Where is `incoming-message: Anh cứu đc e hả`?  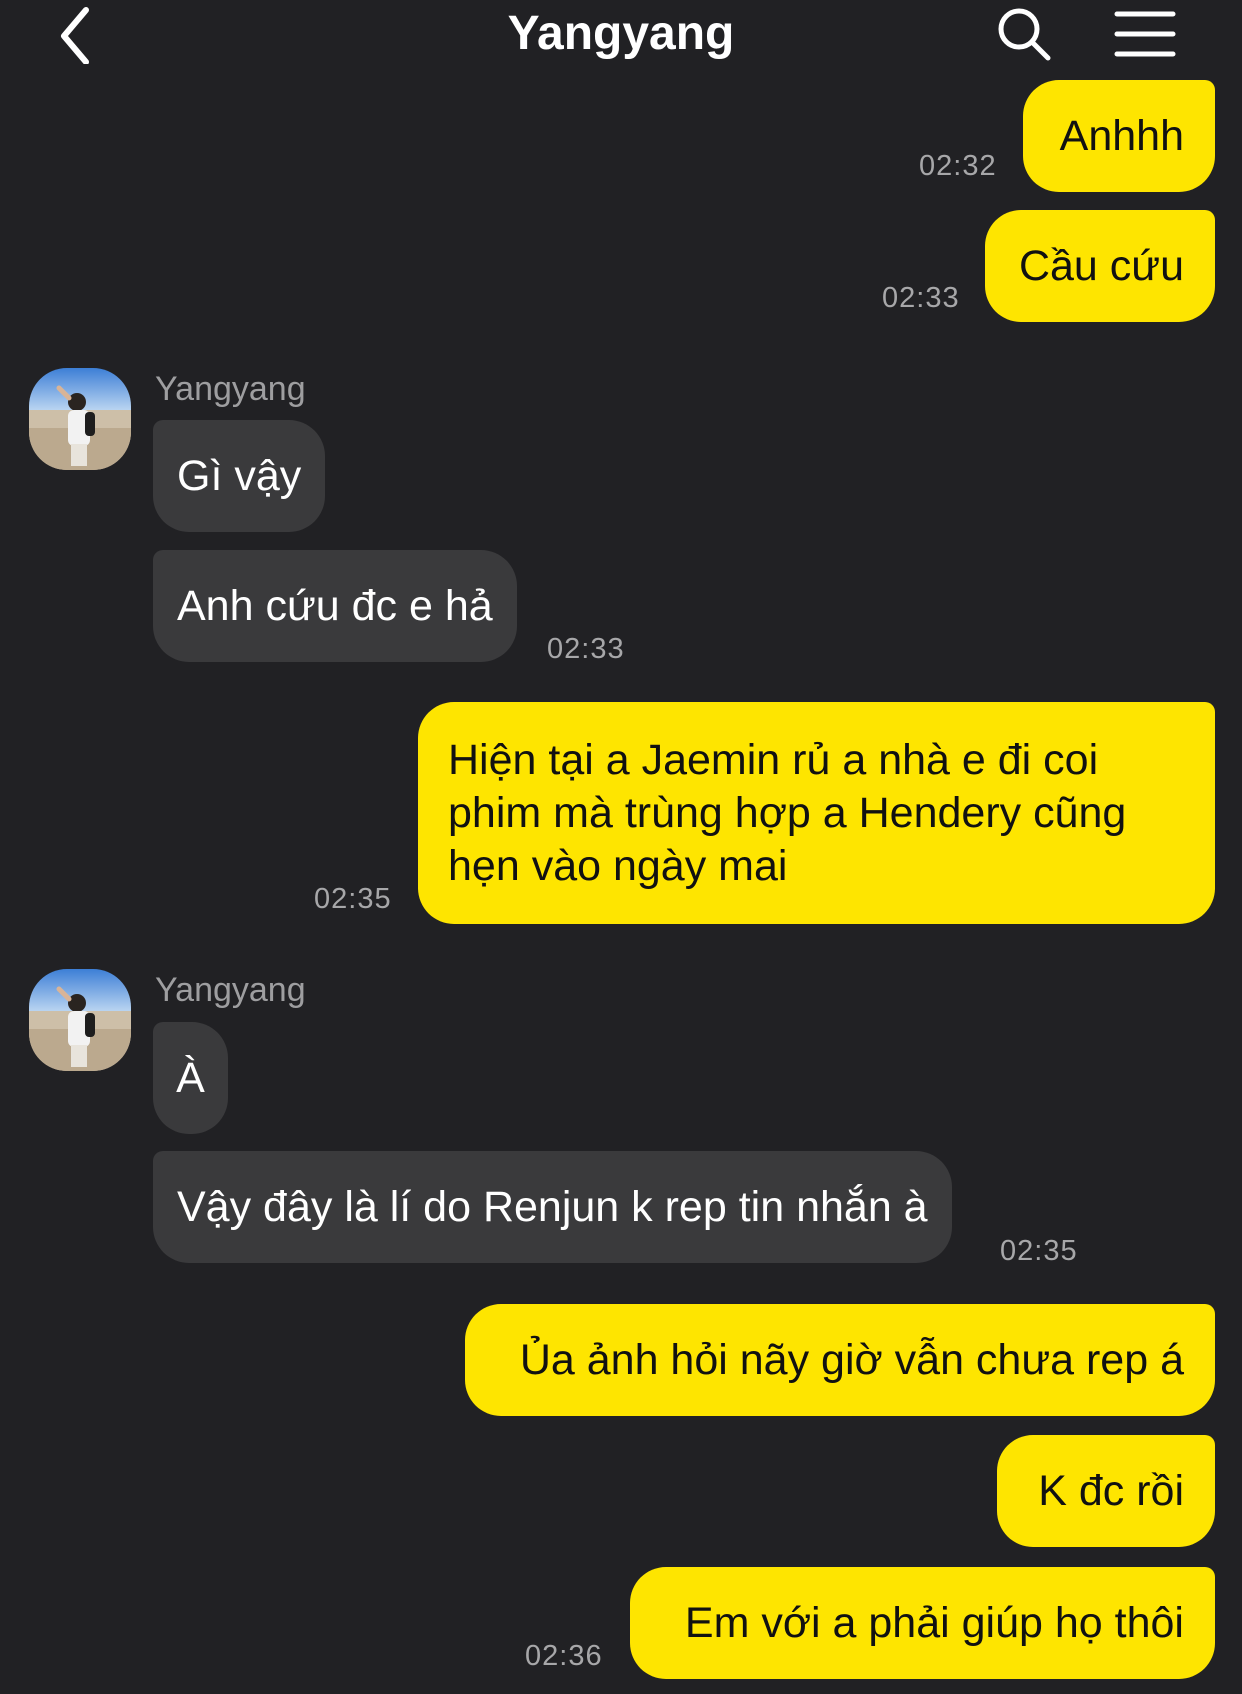
incoming-message: Anh cứu đc e hả is located at coordinates (335, 606).